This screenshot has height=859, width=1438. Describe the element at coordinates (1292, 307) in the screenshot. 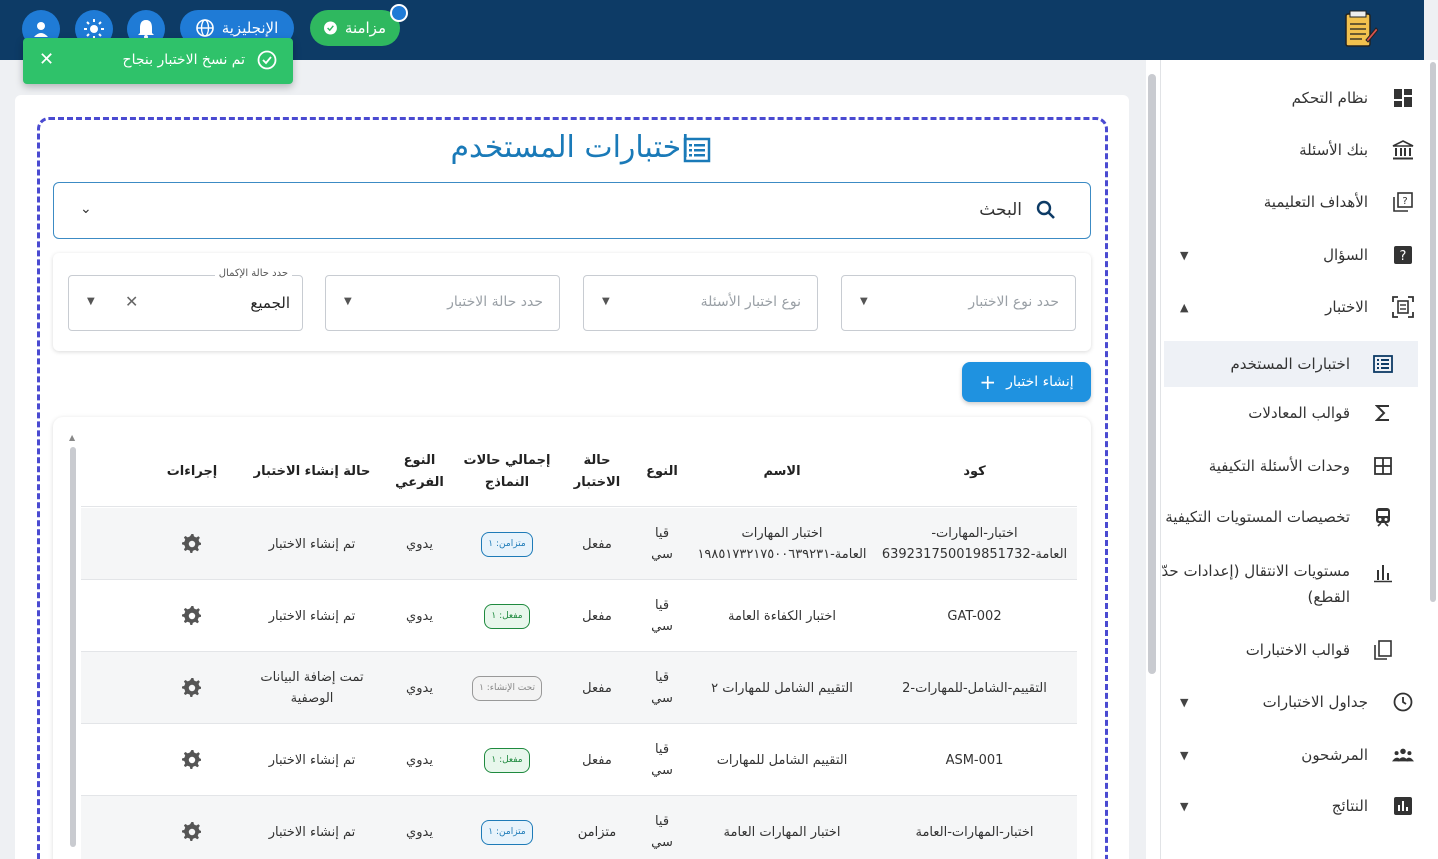

I see `sidebar-item-exam: الاختبار ▲` at that location.